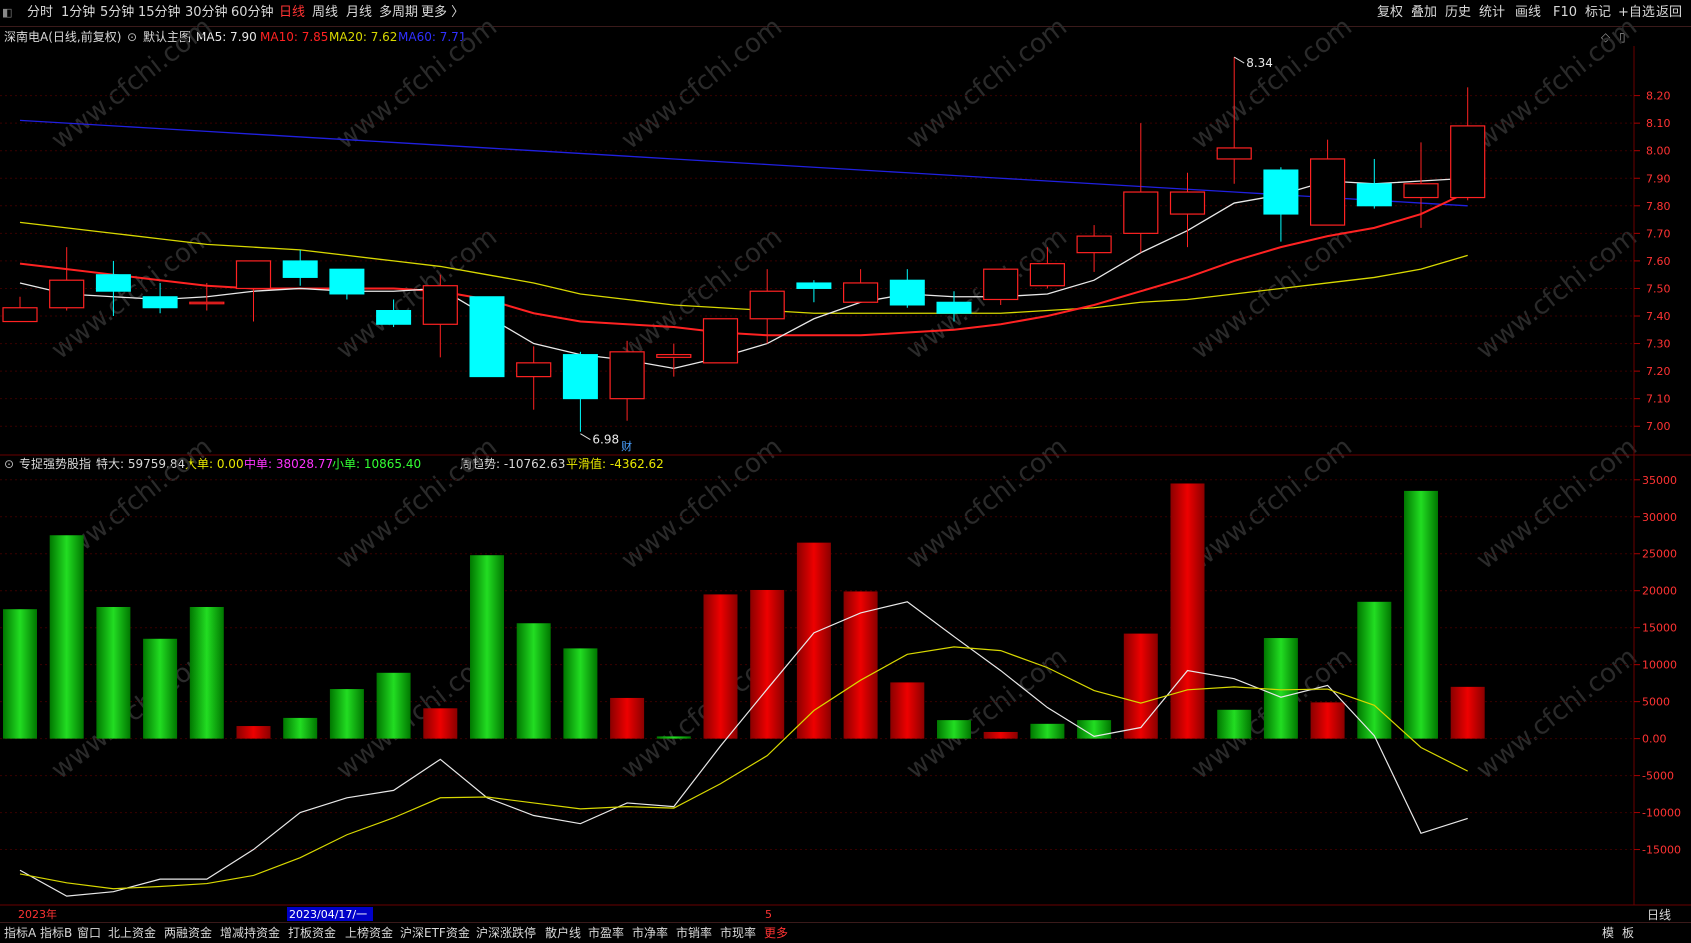 This screenshot has width=1691, height=943. Describe the element at coordinates (20, 933) in the screenshot. I see `bottom-tab: 指标A` at that location.